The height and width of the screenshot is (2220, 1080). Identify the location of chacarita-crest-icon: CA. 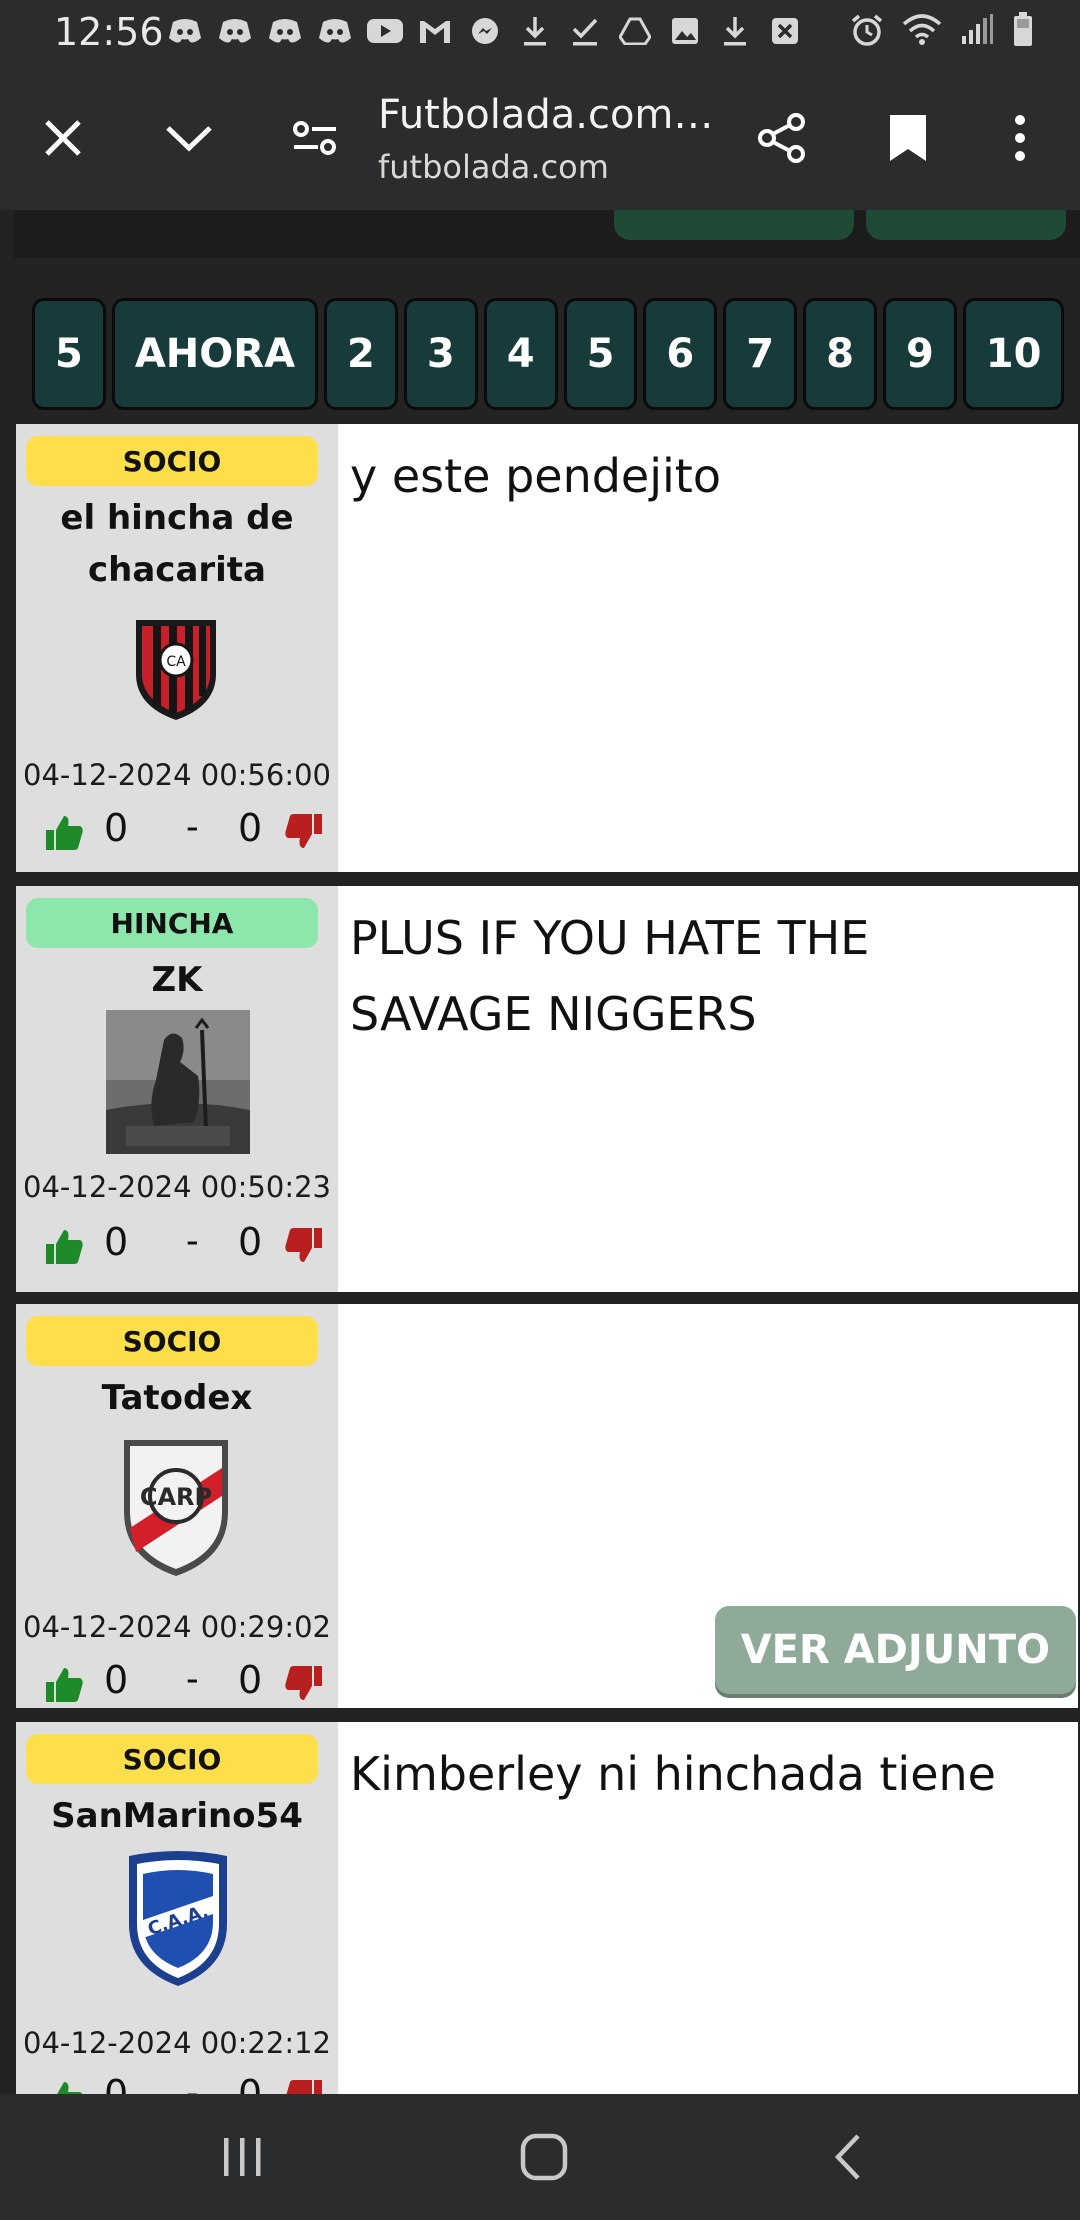
(176, 670).